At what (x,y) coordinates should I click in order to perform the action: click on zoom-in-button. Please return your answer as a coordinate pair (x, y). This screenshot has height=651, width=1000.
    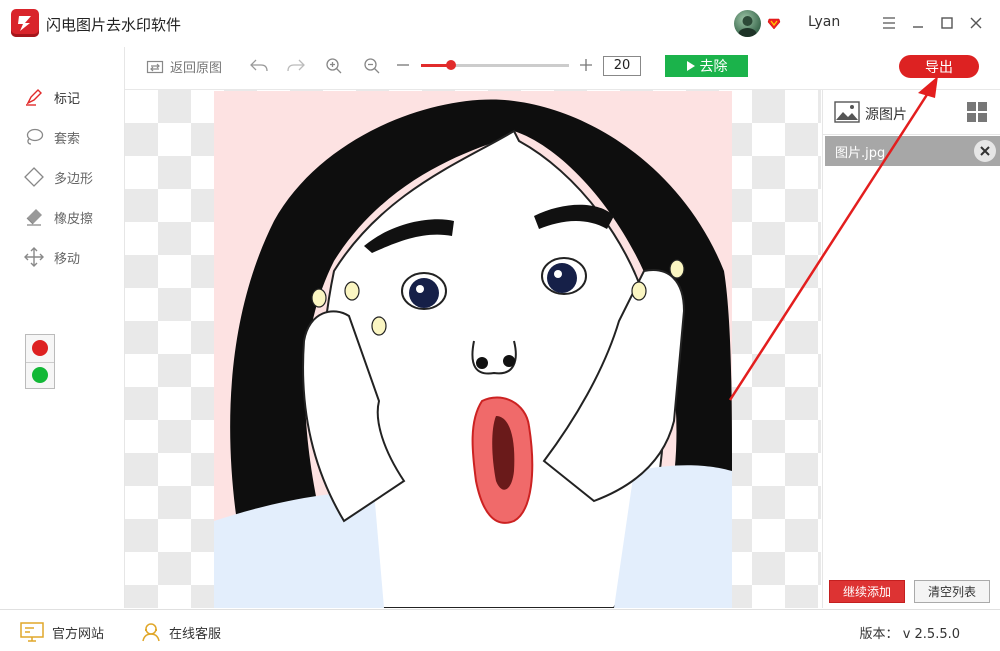
    Looking at the image, I should click on (334, 66).